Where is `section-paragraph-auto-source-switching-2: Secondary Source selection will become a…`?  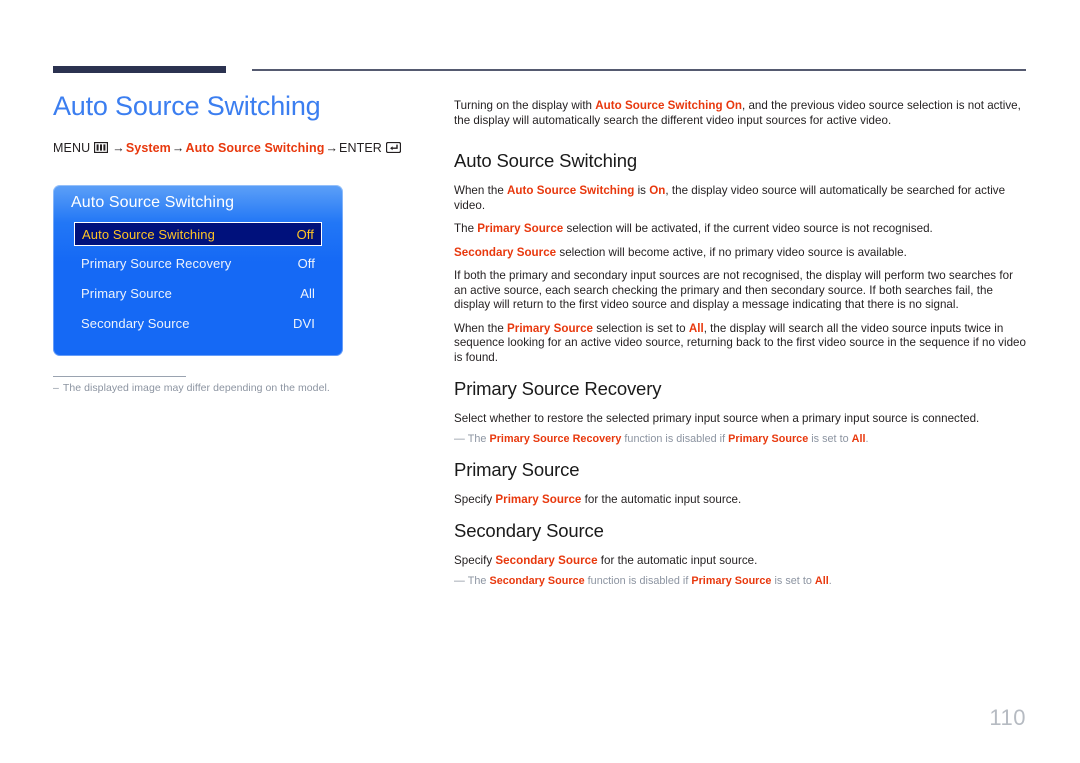
section-paragraph-auto-source-switching-2: Secondary Source selection will become a… is located at coordinates (740, 253).